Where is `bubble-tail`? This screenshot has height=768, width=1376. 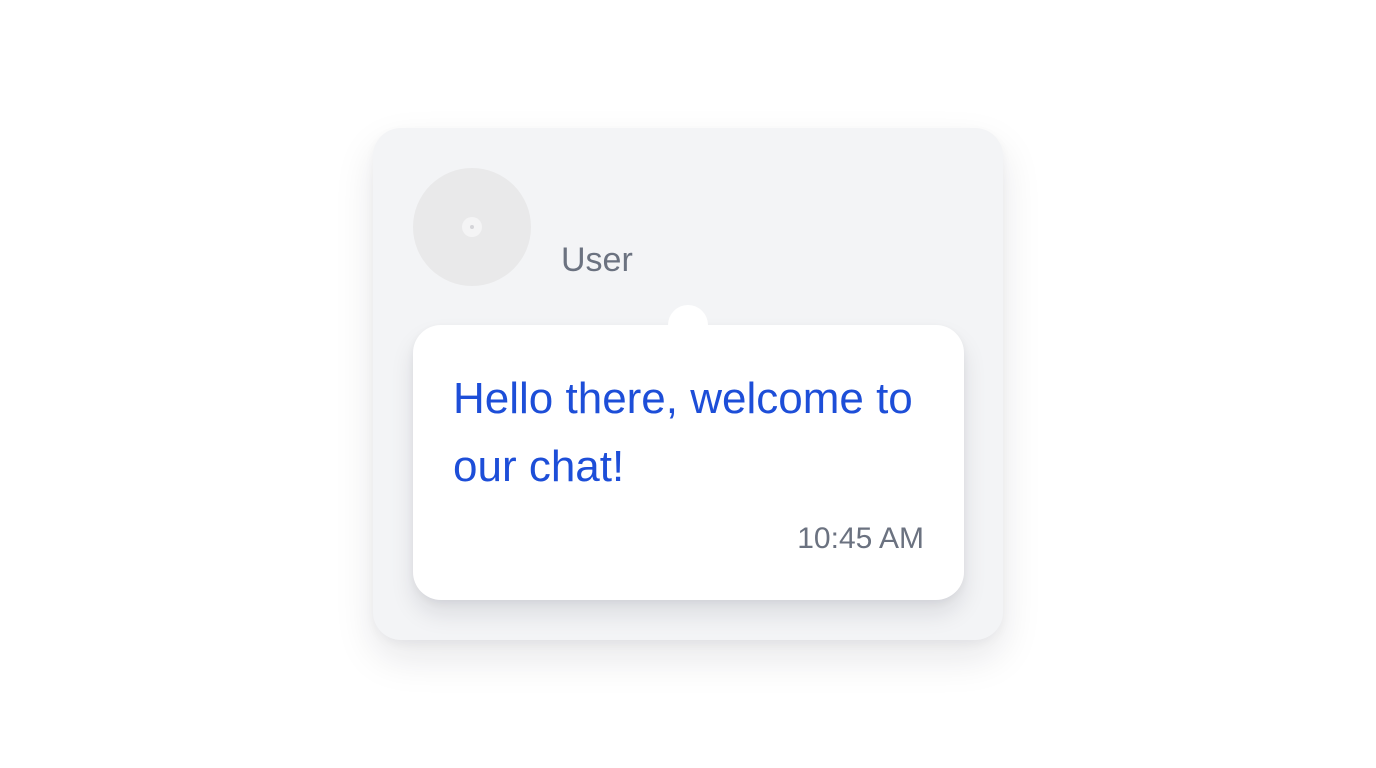 bubble-tail is located at coordinates (688, 325).